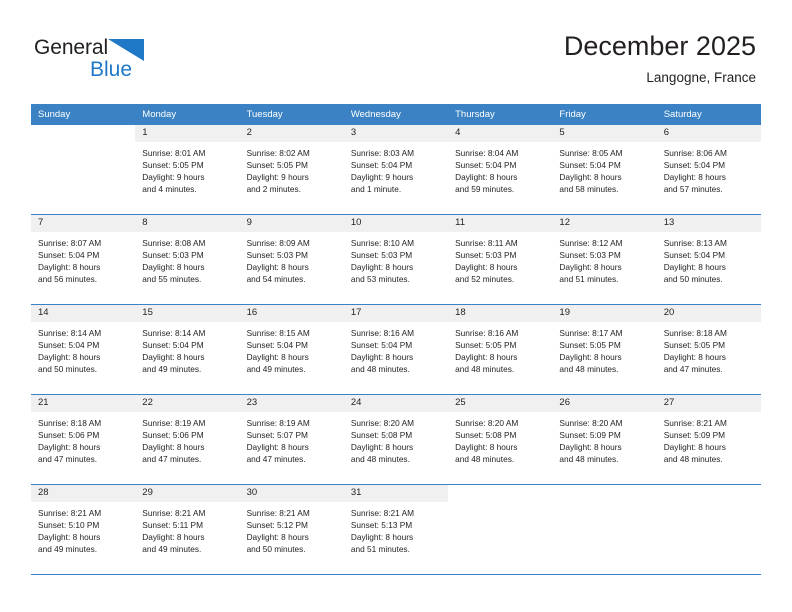 The image size is (792, 612). What do you see at coordinates (382, 423) in the screenshot?
I see `day-detail-line: Sunrise: 8:20 AM` at bounding box center [382, 423].